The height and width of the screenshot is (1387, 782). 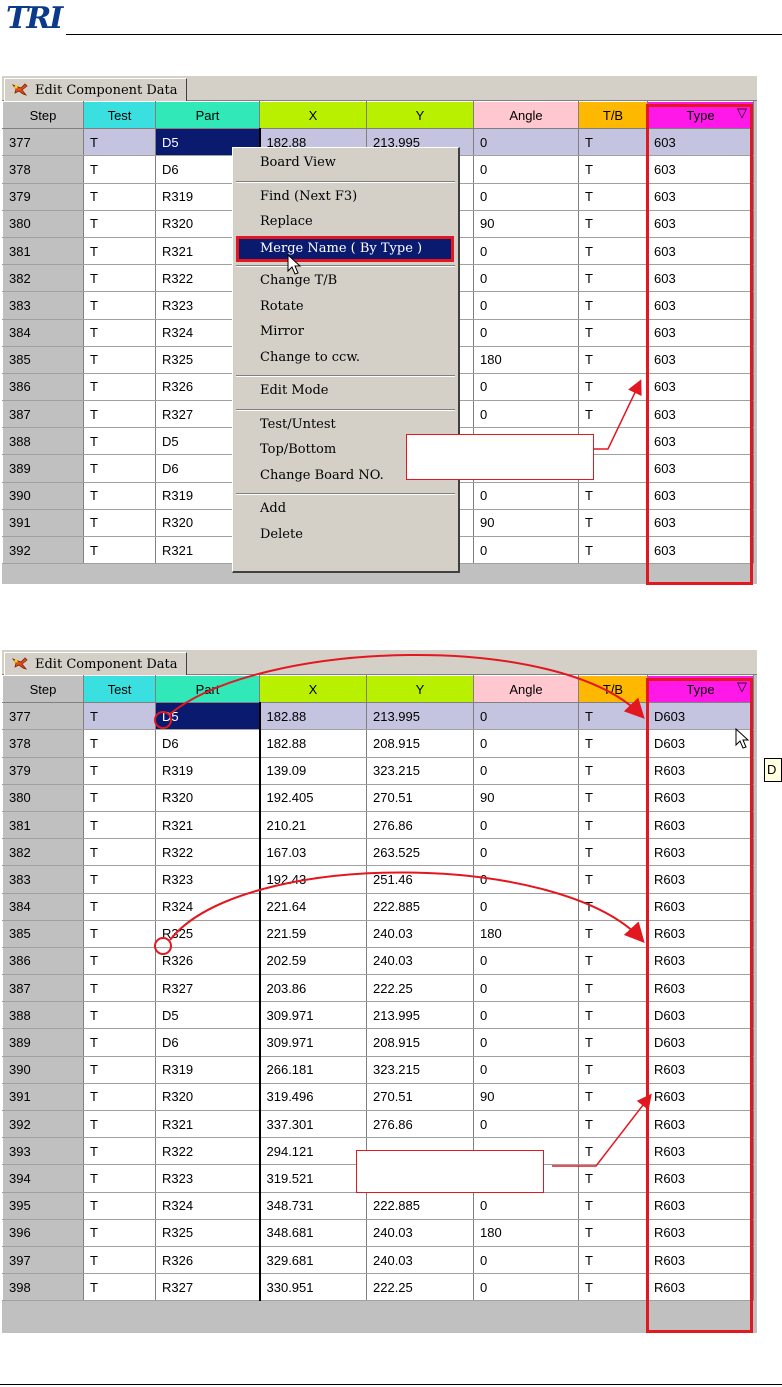 What do you see at coordinates (407, 907) in the screenshot?
I see `merge-arrow-r325` at bounding box center [407, 907].